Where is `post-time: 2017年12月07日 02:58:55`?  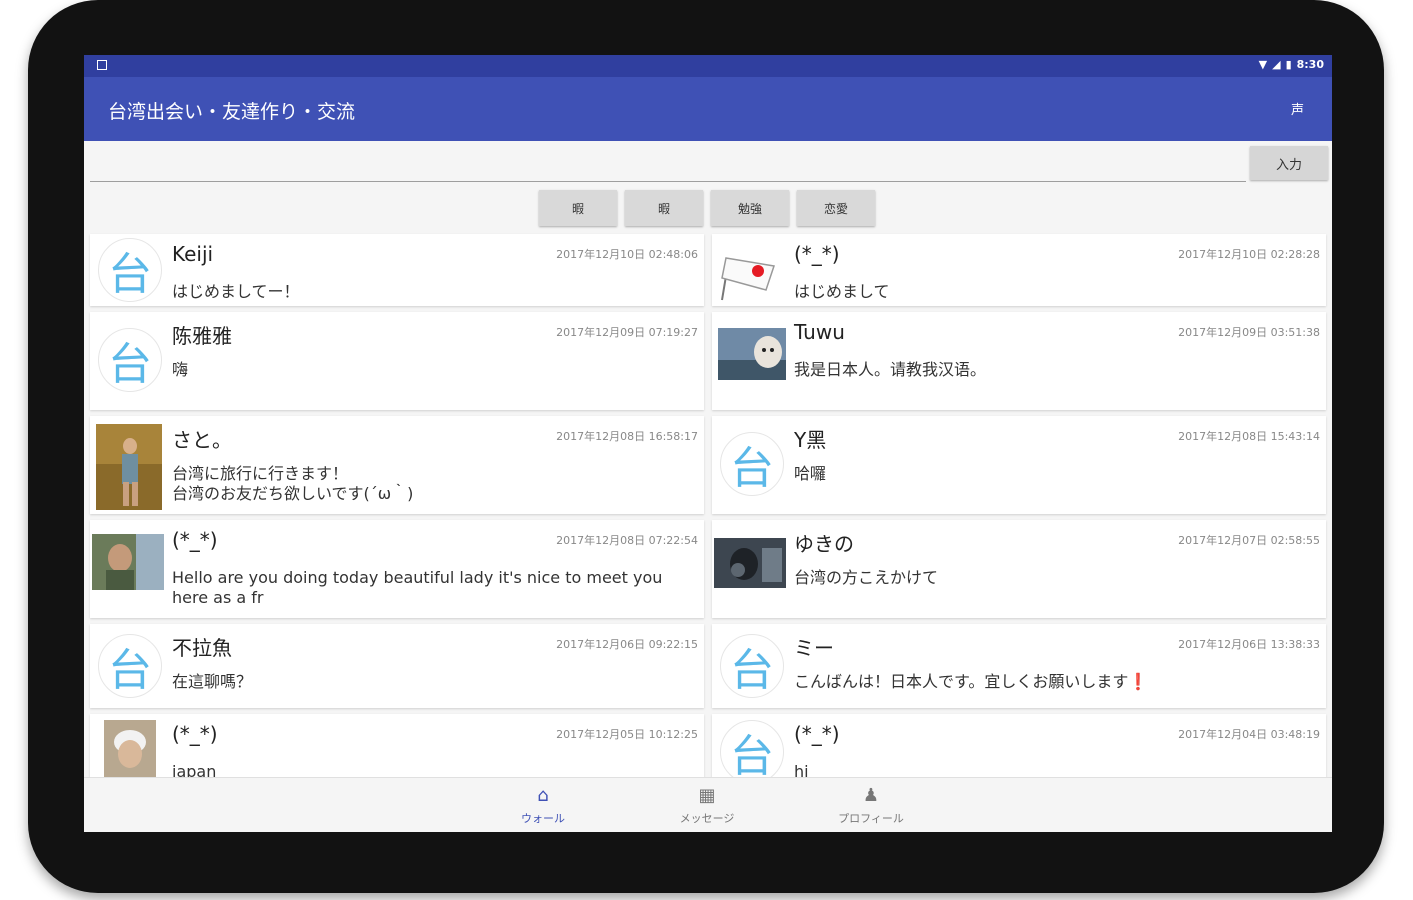
post-time: 2017年12月07日 02:58:55 is located at coordinates (1249, 540).